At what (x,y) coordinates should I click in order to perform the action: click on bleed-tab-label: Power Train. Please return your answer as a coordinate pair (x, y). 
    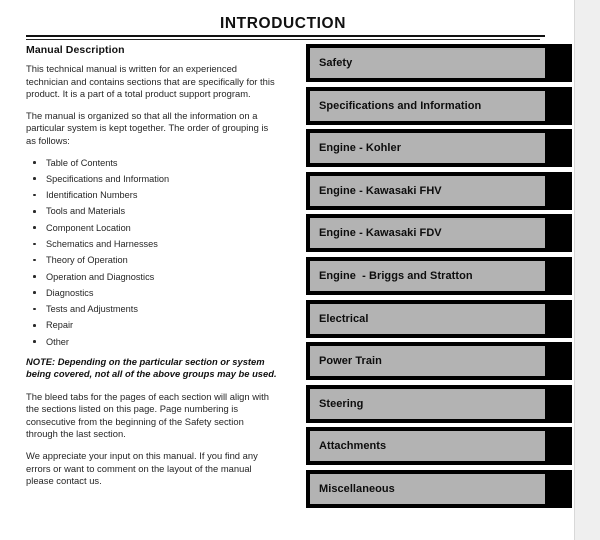
    Looking at the image, I should click on (350, 361).